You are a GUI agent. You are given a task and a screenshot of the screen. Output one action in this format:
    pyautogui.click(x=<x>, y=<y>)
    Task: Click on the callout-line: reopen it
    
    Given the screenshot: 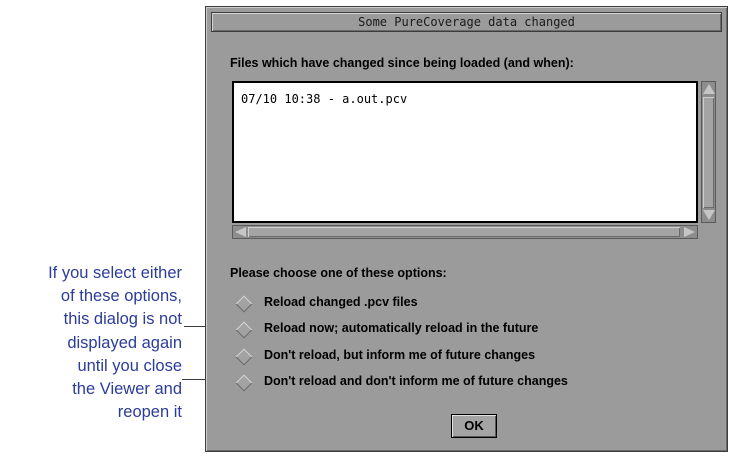 What is the action you would take?
    pyautogui.click(x=149, y=412)
    